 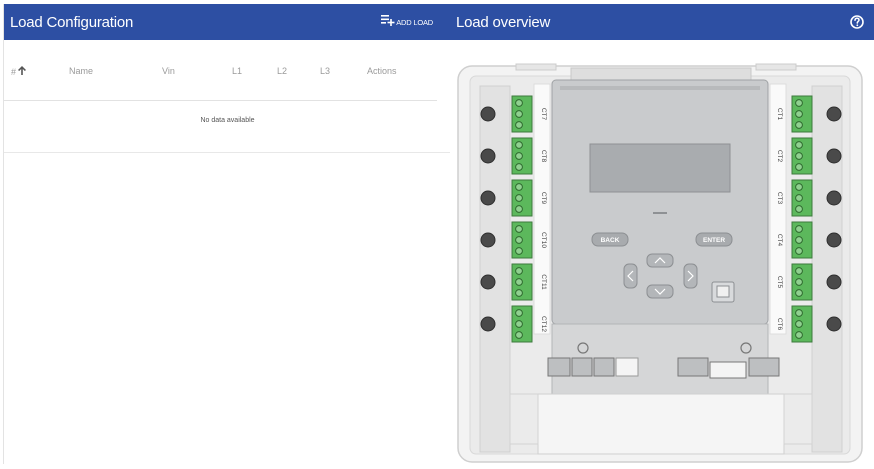 I want to click on column-header-number: #, so click(x=19, y=71).